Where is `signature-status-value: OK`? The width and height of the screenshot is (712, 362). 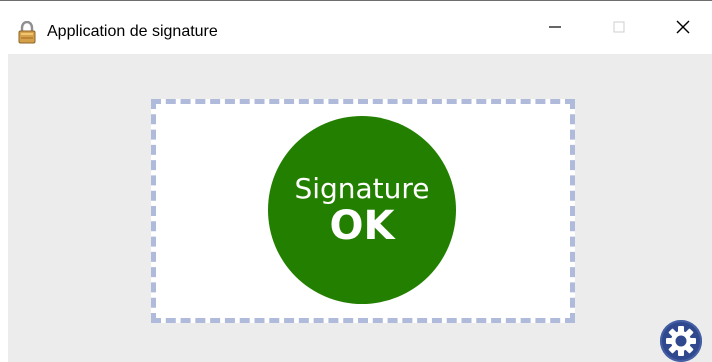
signature-status-value: OK is located at coordinates (362, 226).